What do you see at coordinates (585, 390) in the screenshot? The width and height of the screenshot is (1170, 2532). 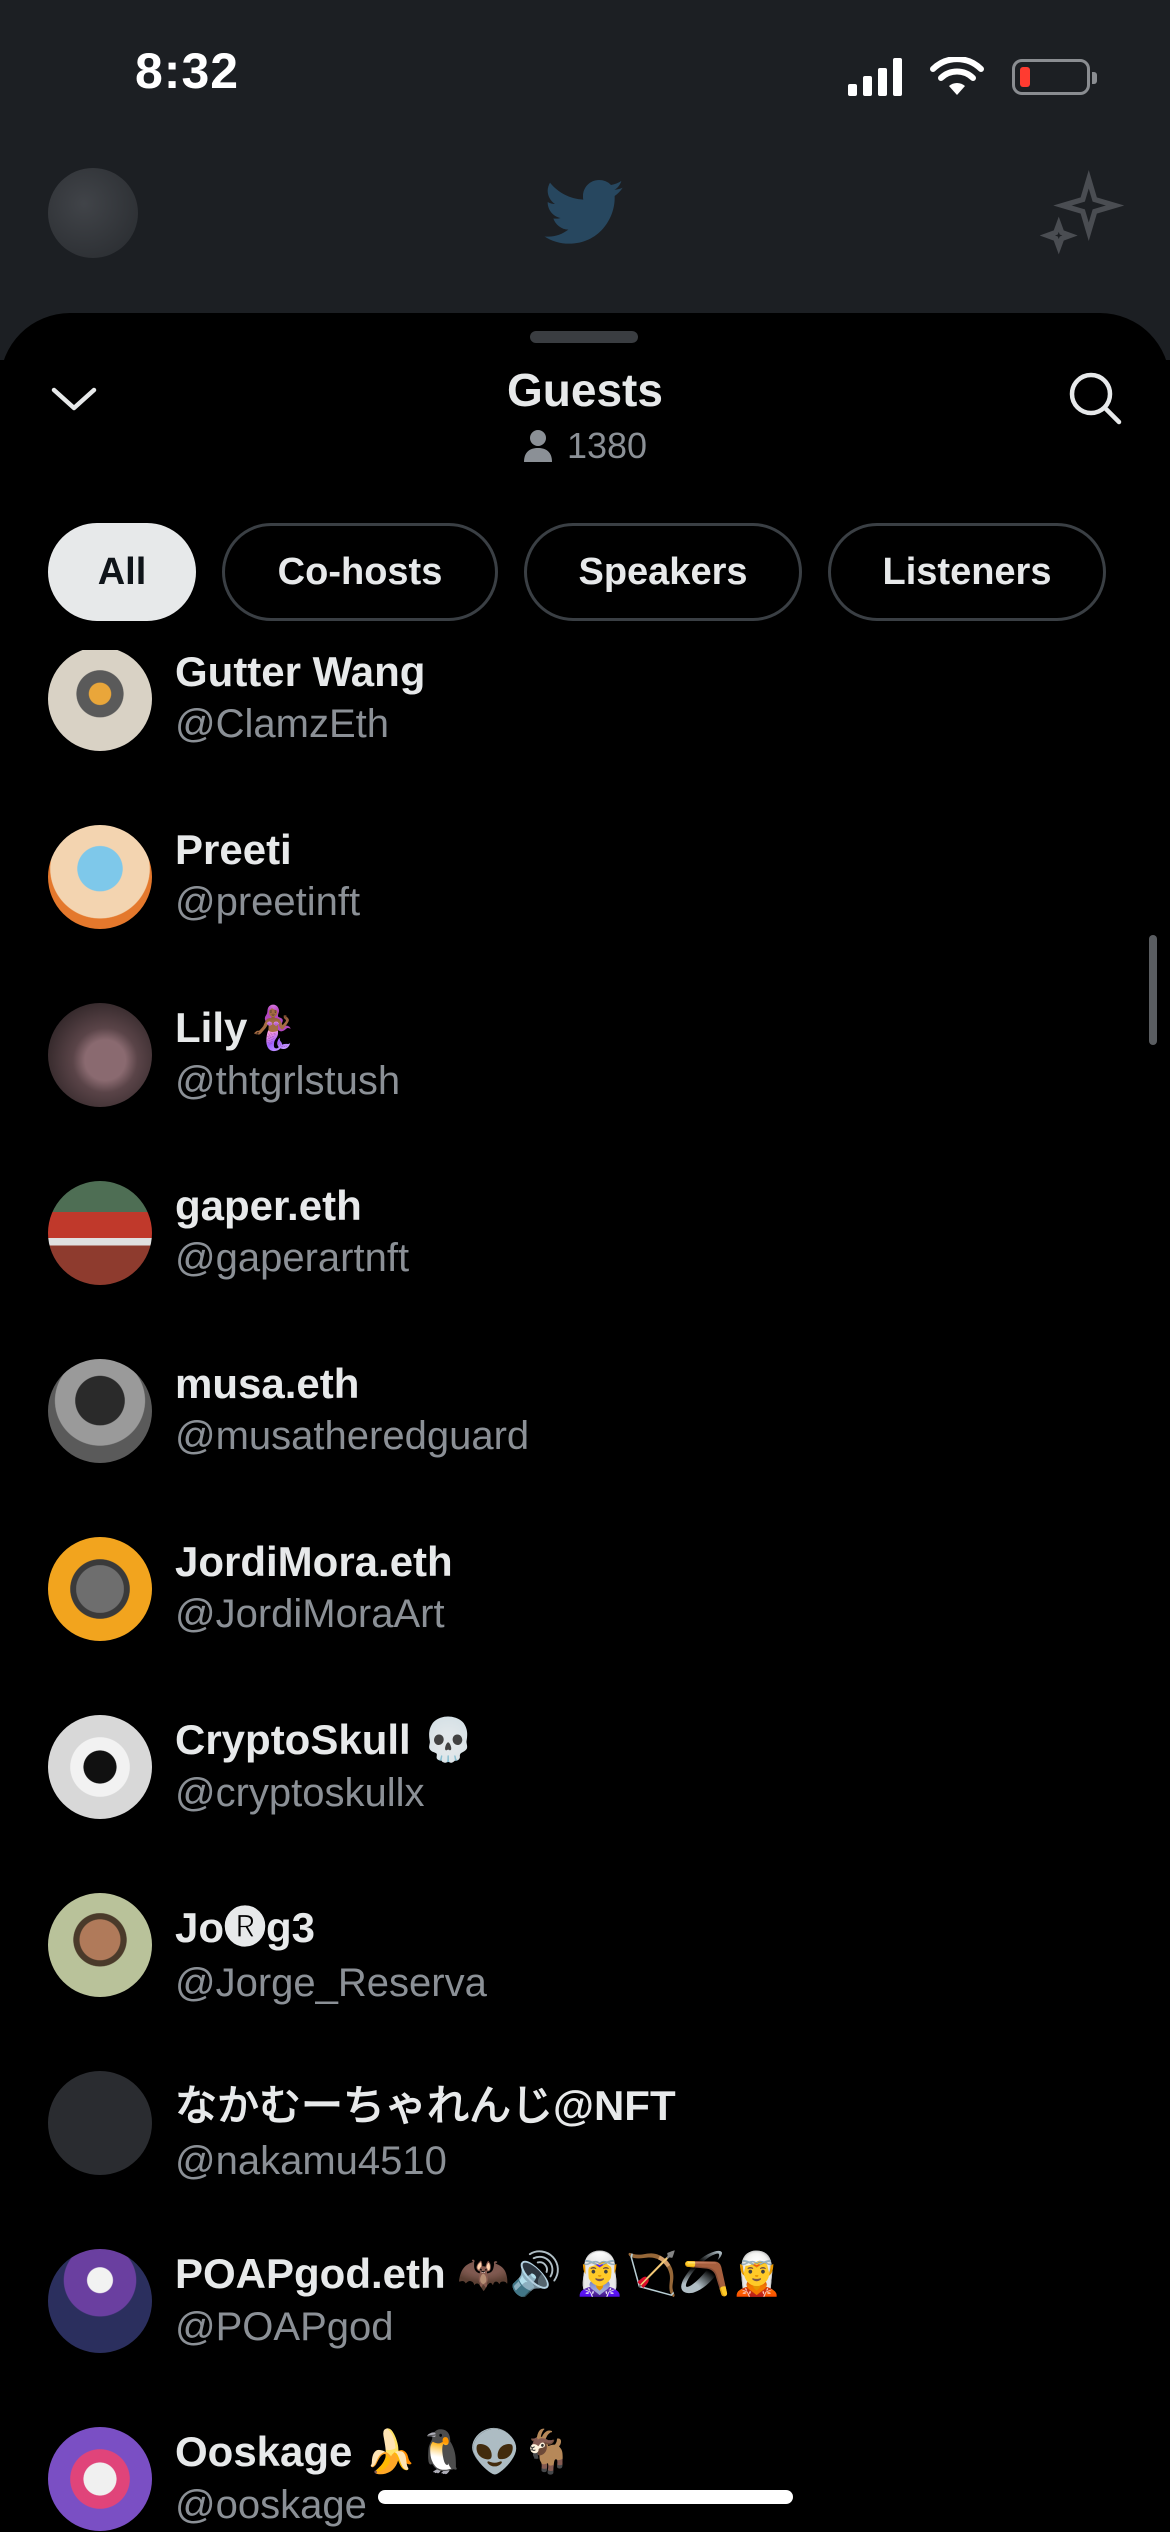 I see `sheet-title: Guests` at bounding box center [585, 390].